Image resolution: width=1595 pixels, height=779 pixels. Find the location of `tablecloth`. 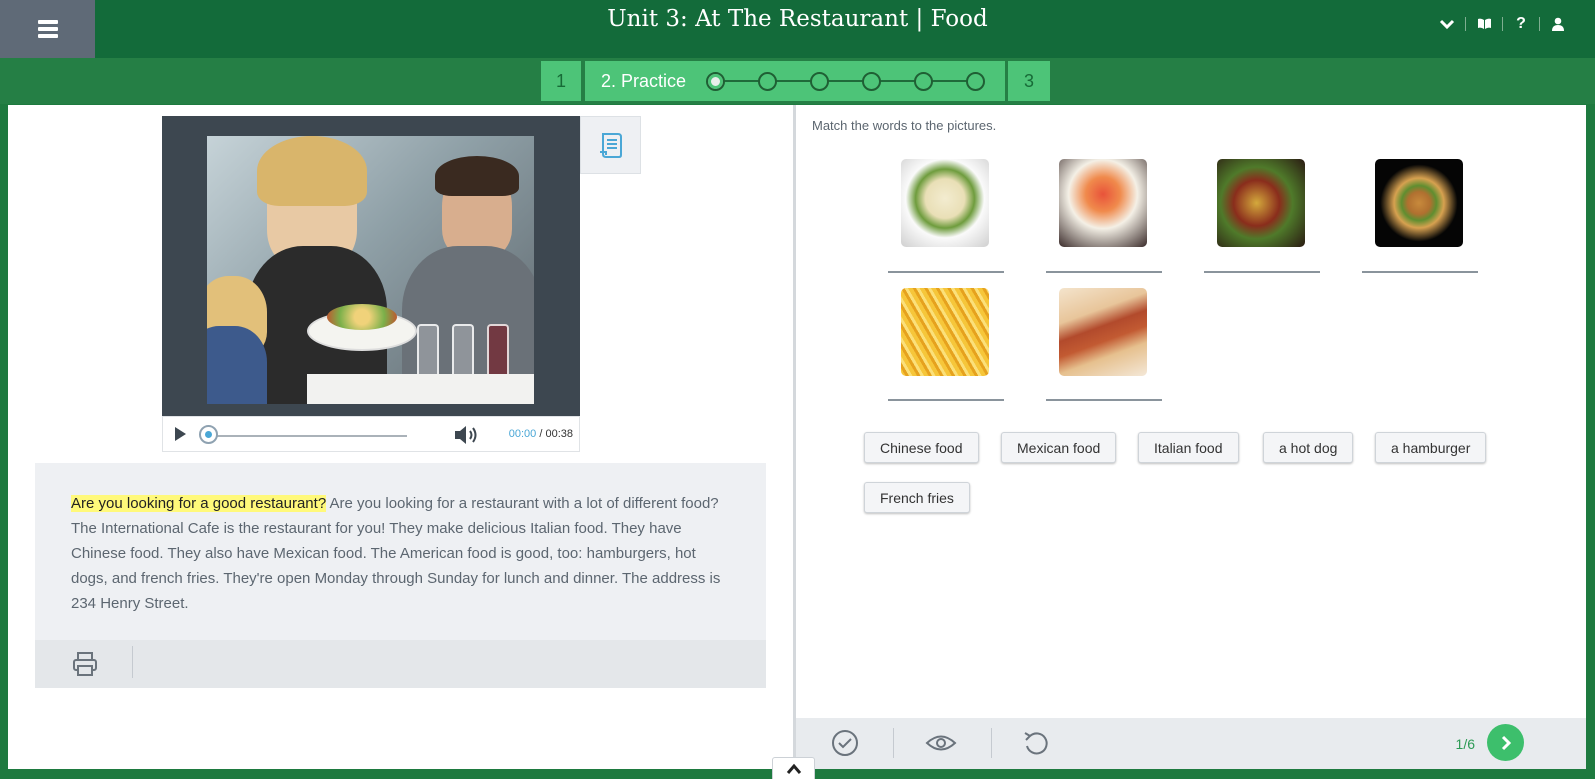

tablecloth is located at coordinates (420, 389).